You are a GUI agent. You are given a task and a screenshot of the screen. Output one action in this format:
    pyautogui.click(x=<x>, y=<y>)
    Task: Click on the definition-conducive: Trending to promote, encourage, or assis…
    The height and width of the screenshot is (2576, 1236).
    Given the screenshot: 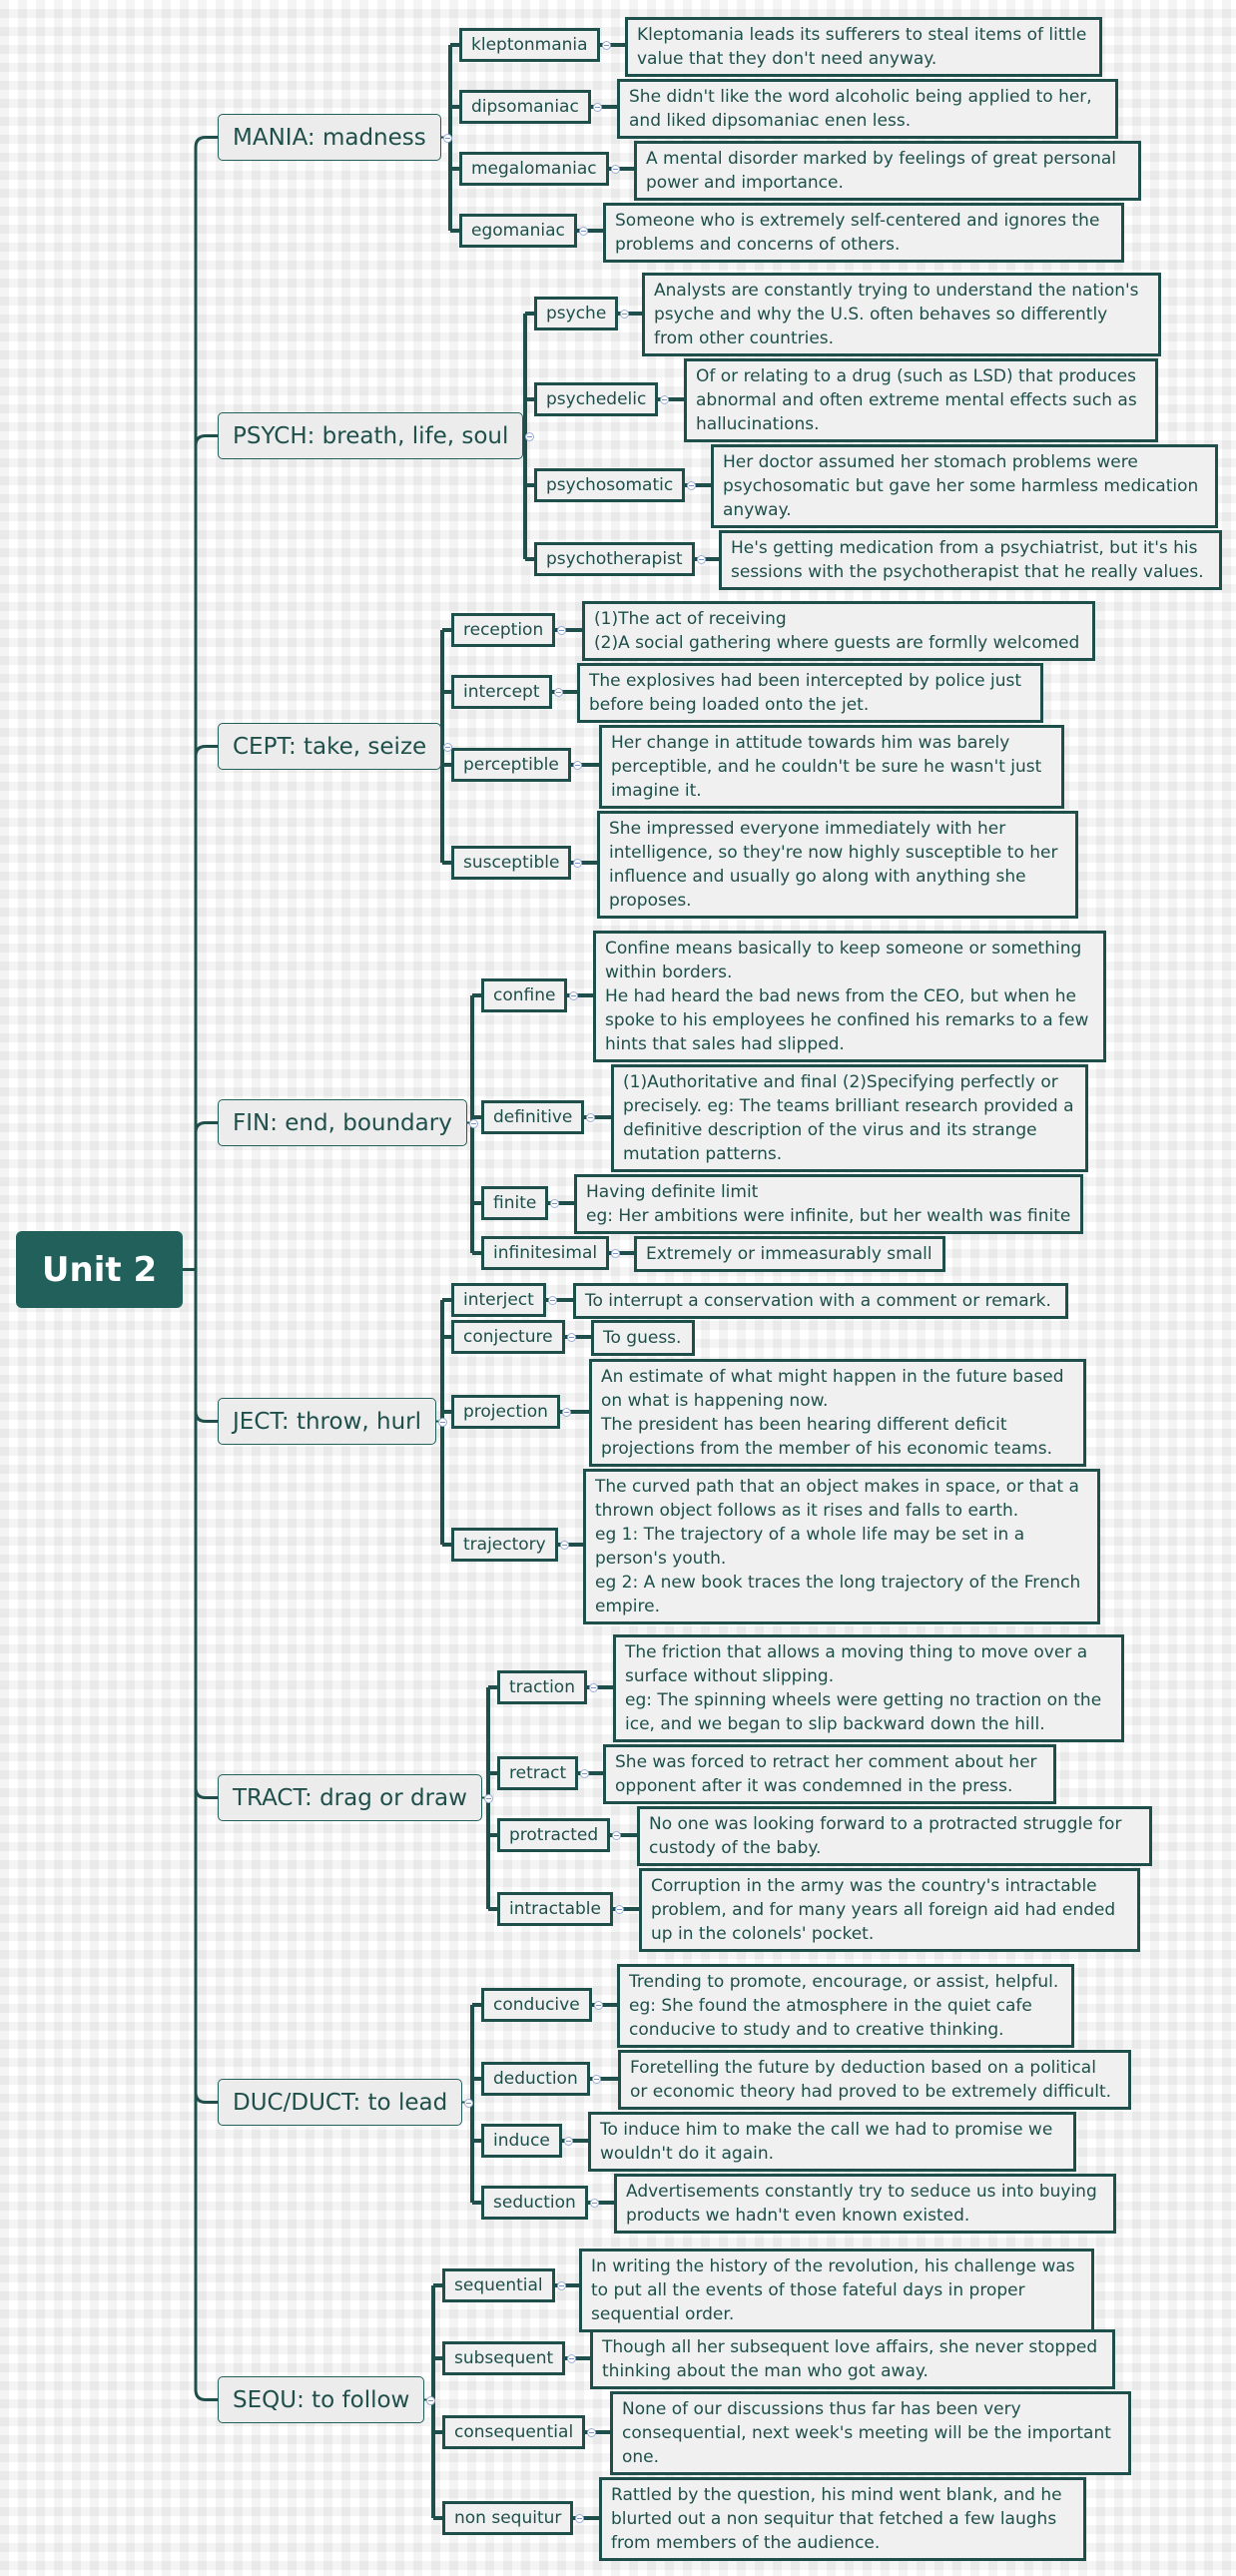 What is the action you would take?
    pyautogui.click(x=845, y=2006)
    